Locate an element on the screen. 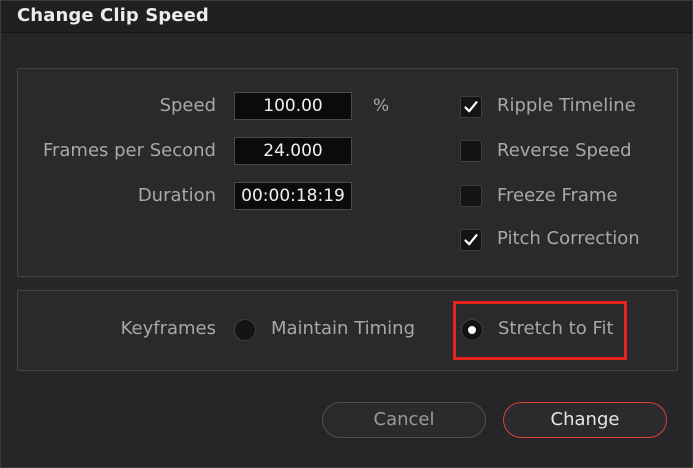 Image resolution: width=693 pixels, height=468 pixels. cancel-button: Cancel is located at coordinates (404, 420).